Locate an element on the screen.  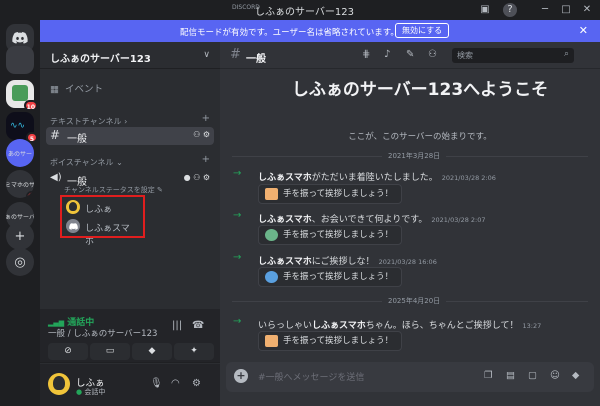
add-text-channel-icon: + is located at coordinates (206, 118).